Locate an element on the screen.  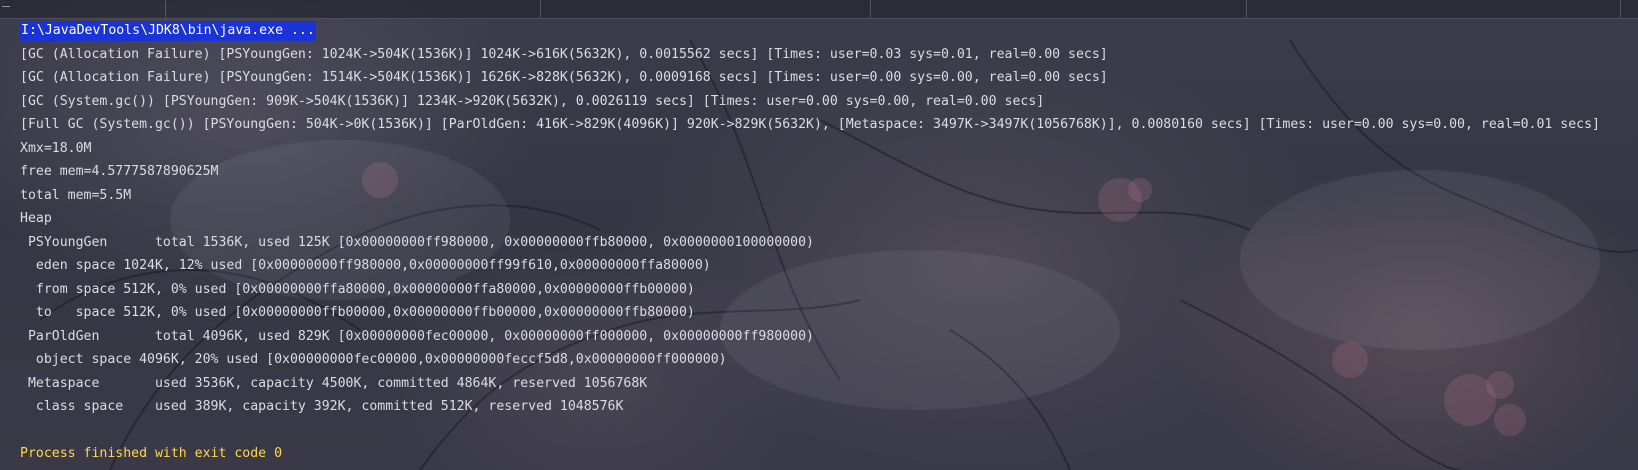
console-toolbar is located at coordinates (819, 9).